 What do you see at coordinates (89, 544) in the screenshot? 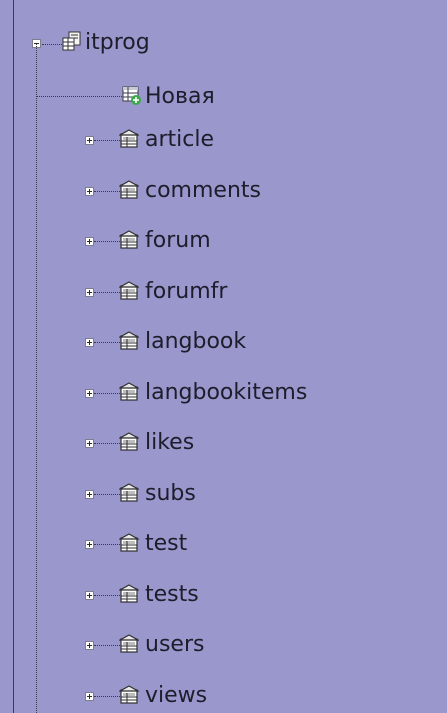
I see `expand-toggle-test` at bounding box center [89, 544].